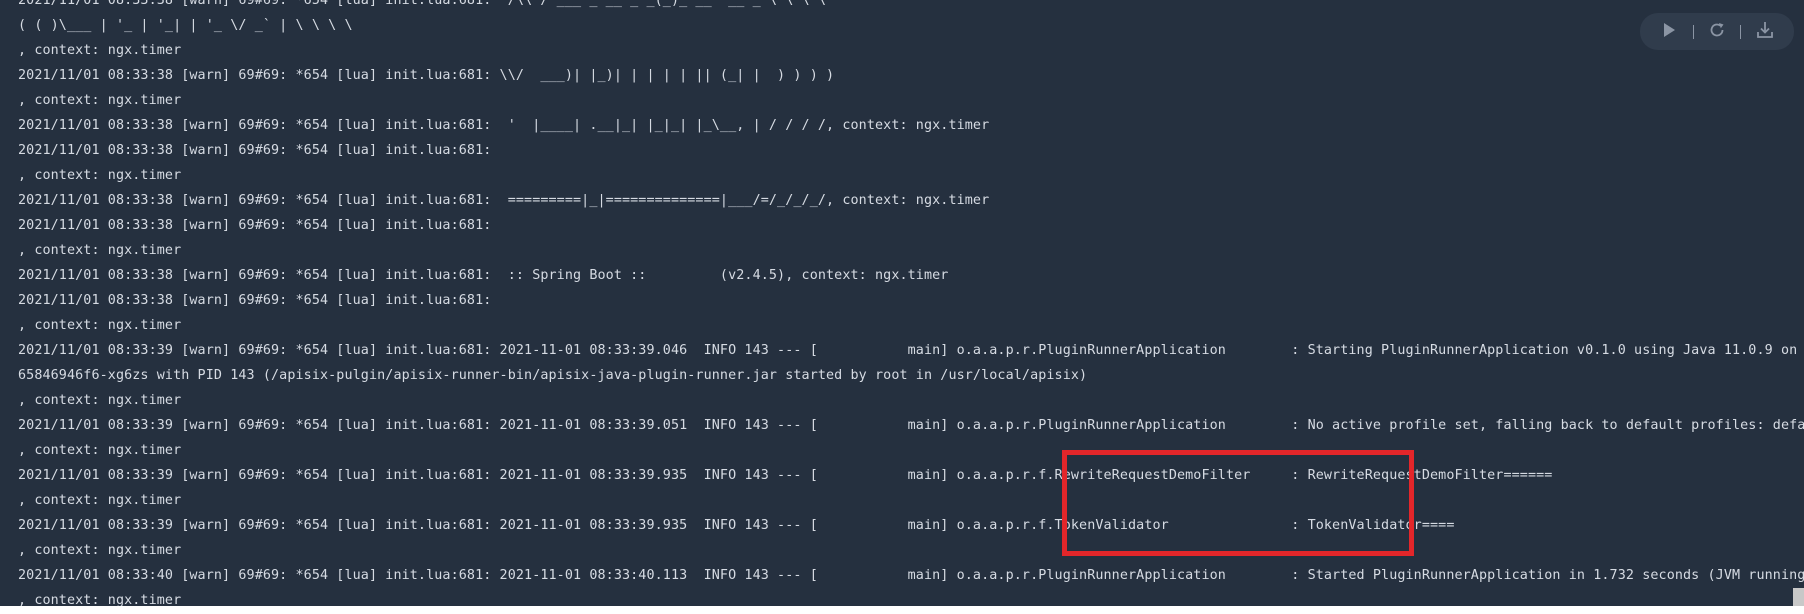 The image size is (1804, 614). I want to click on play-icon, so click(1669, 32).